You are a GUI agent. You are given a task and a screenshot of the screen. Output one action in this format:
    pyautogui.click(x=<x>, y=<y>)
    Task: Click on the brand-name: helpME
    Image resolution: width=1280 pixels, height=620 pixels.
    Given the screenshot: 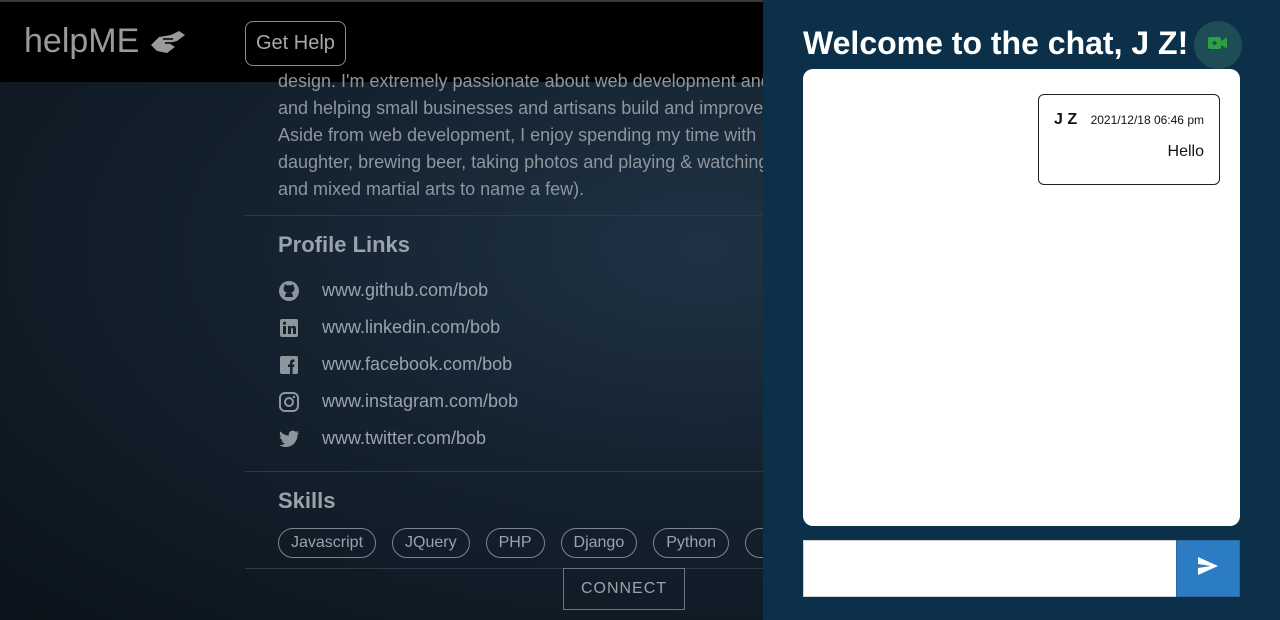 What is the action you would take?
    pyautogui.click(x=82, y=41)
    